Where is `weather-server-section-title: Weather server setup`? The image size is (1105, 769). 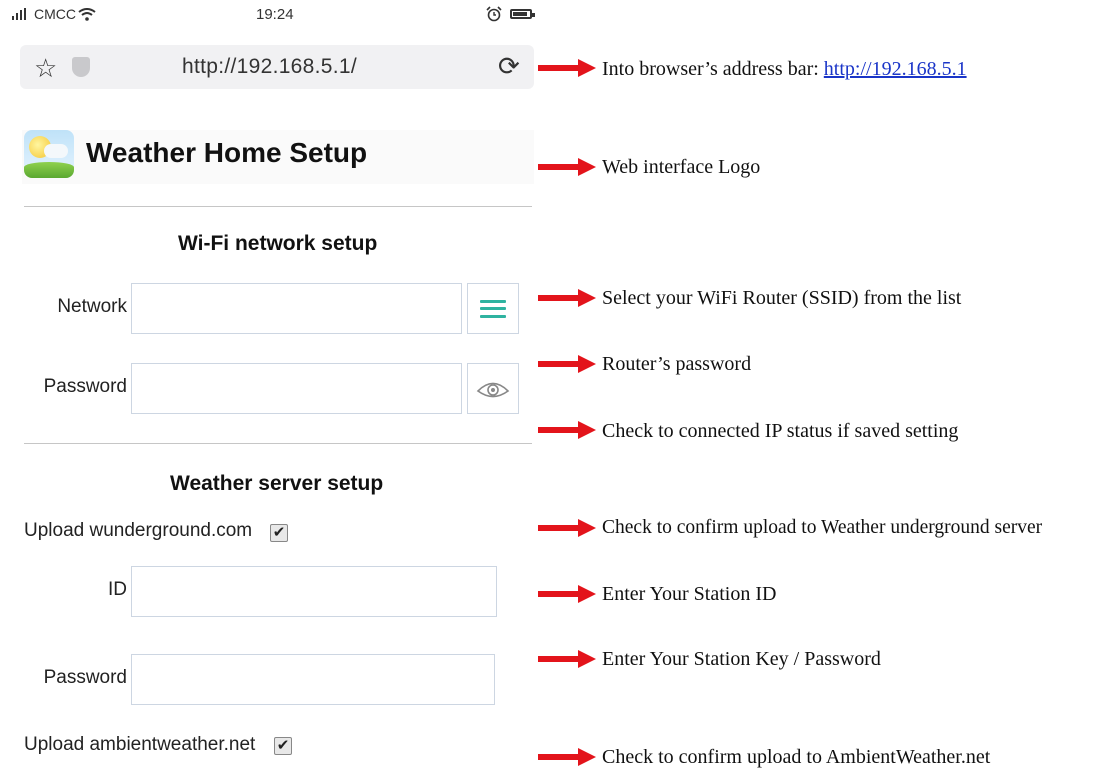
weather-server-section-title: Weather server setup is located at coordinates (277, 483).